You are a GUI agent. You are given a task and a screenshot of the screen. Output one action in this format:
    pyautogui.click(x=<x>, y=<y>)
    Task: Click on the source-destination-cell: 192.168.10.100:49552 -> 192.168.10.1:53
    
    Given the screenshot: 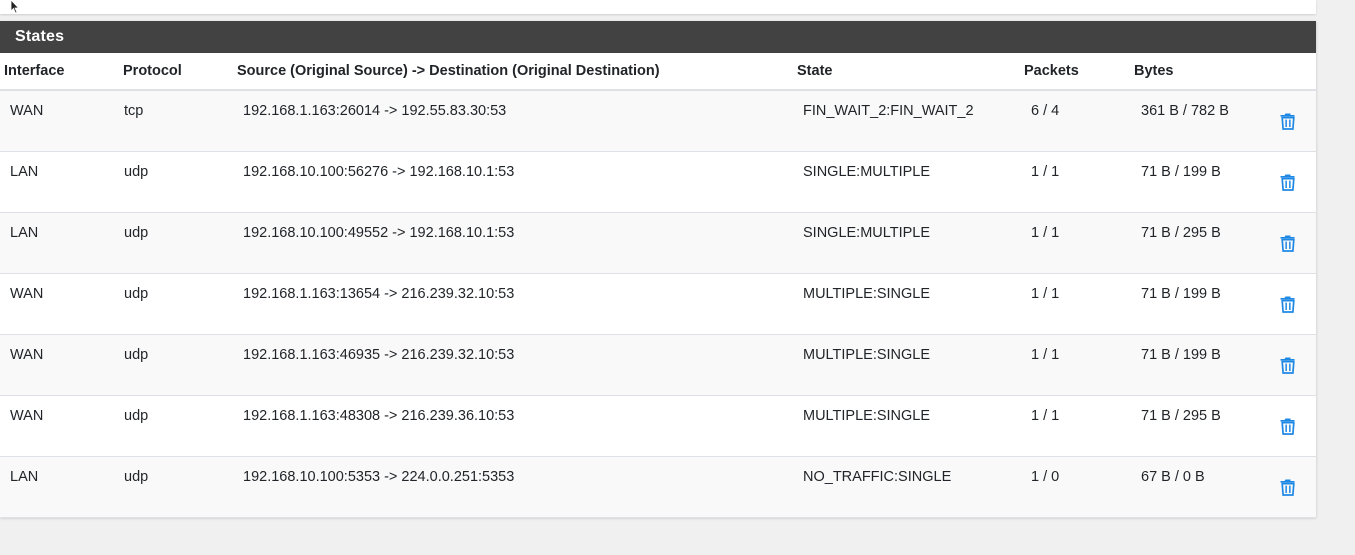 What is the action you would take?
    pyautogui.click(x=379, y=233)
    